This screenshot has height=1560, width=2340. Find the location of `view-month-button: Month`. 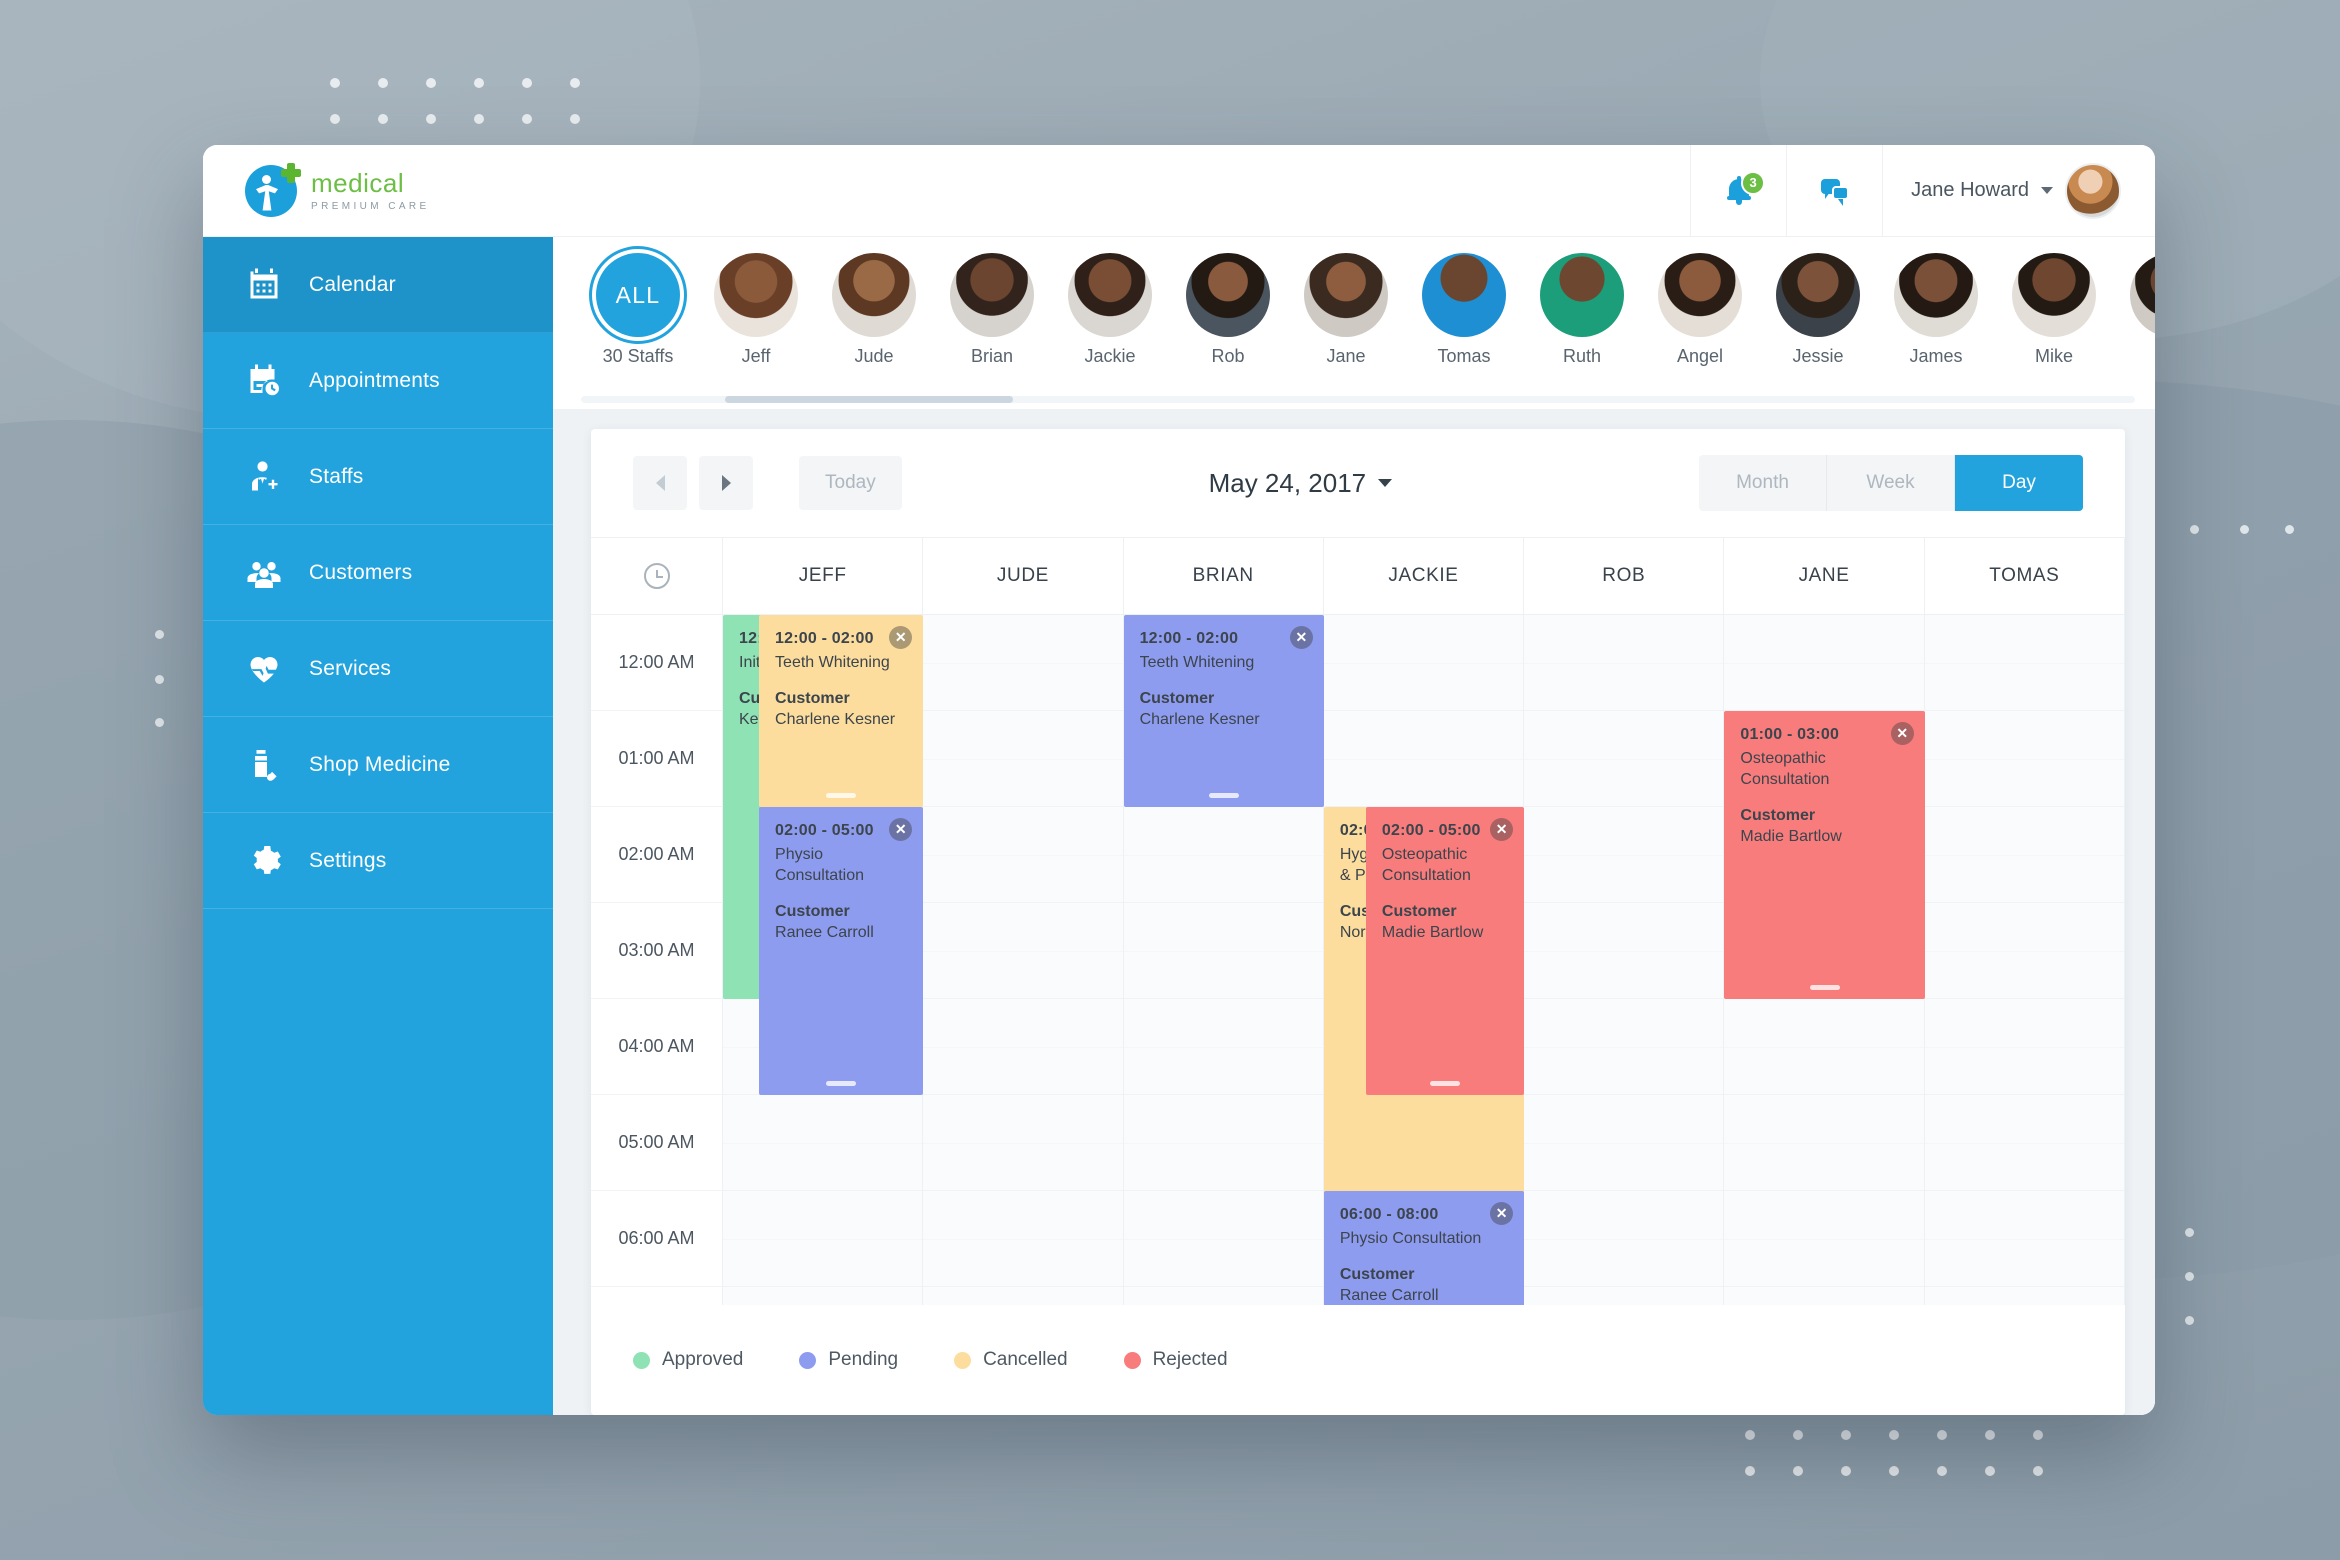

view-month-button: Month is located at coordinates (1763, 483).